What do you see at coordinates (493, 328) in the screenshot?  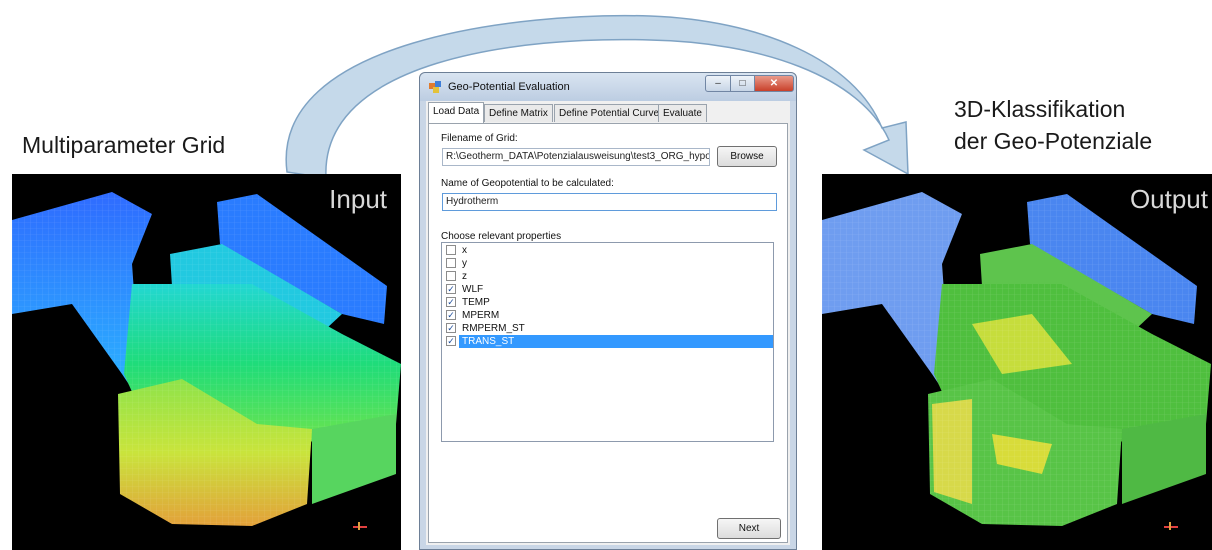 I see `property-label: RMPERM_ST` at bounding box center [493, 328].